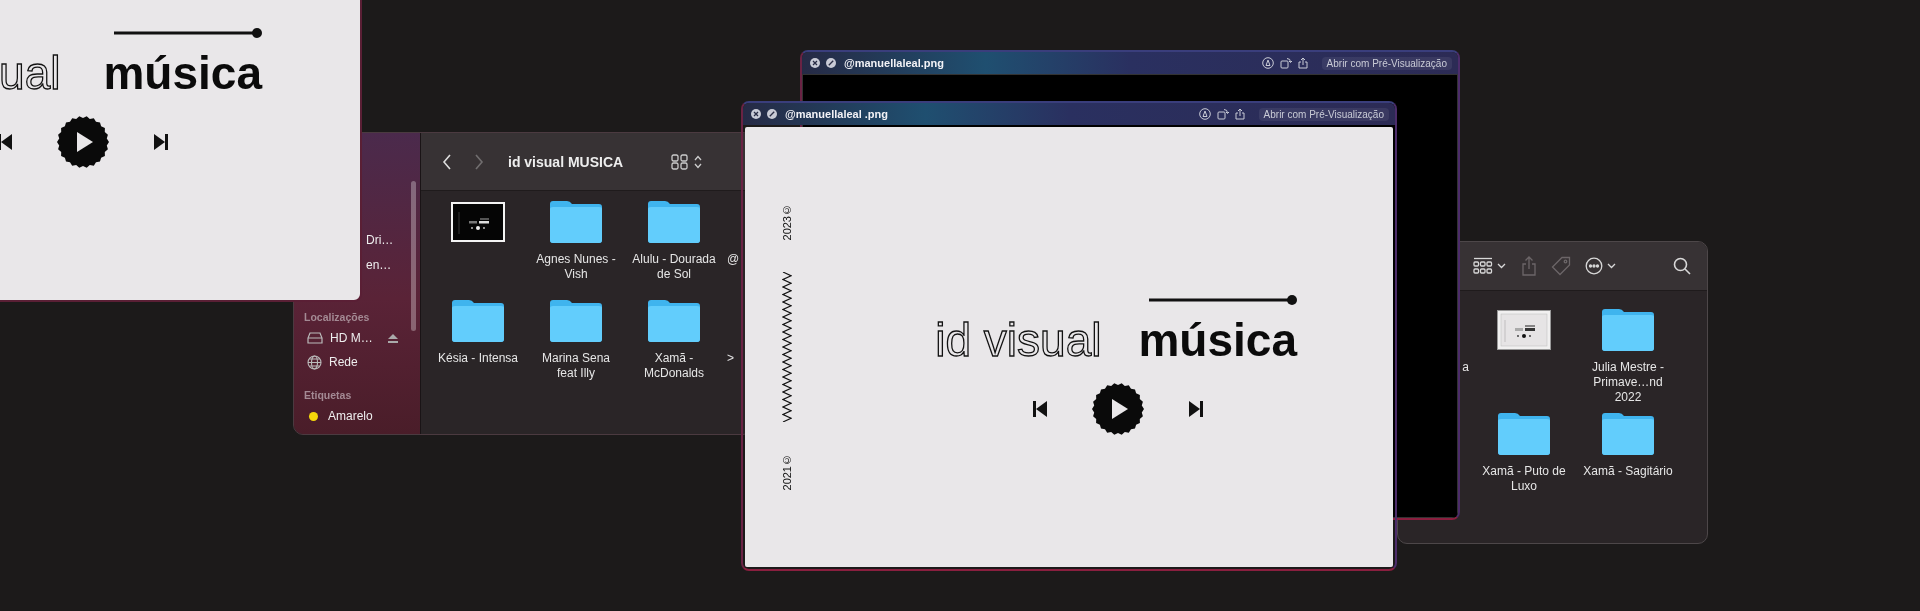  Describe the element at coordinates (787, 221) in the screenshot. I see `year-text: 2023©` at that location.